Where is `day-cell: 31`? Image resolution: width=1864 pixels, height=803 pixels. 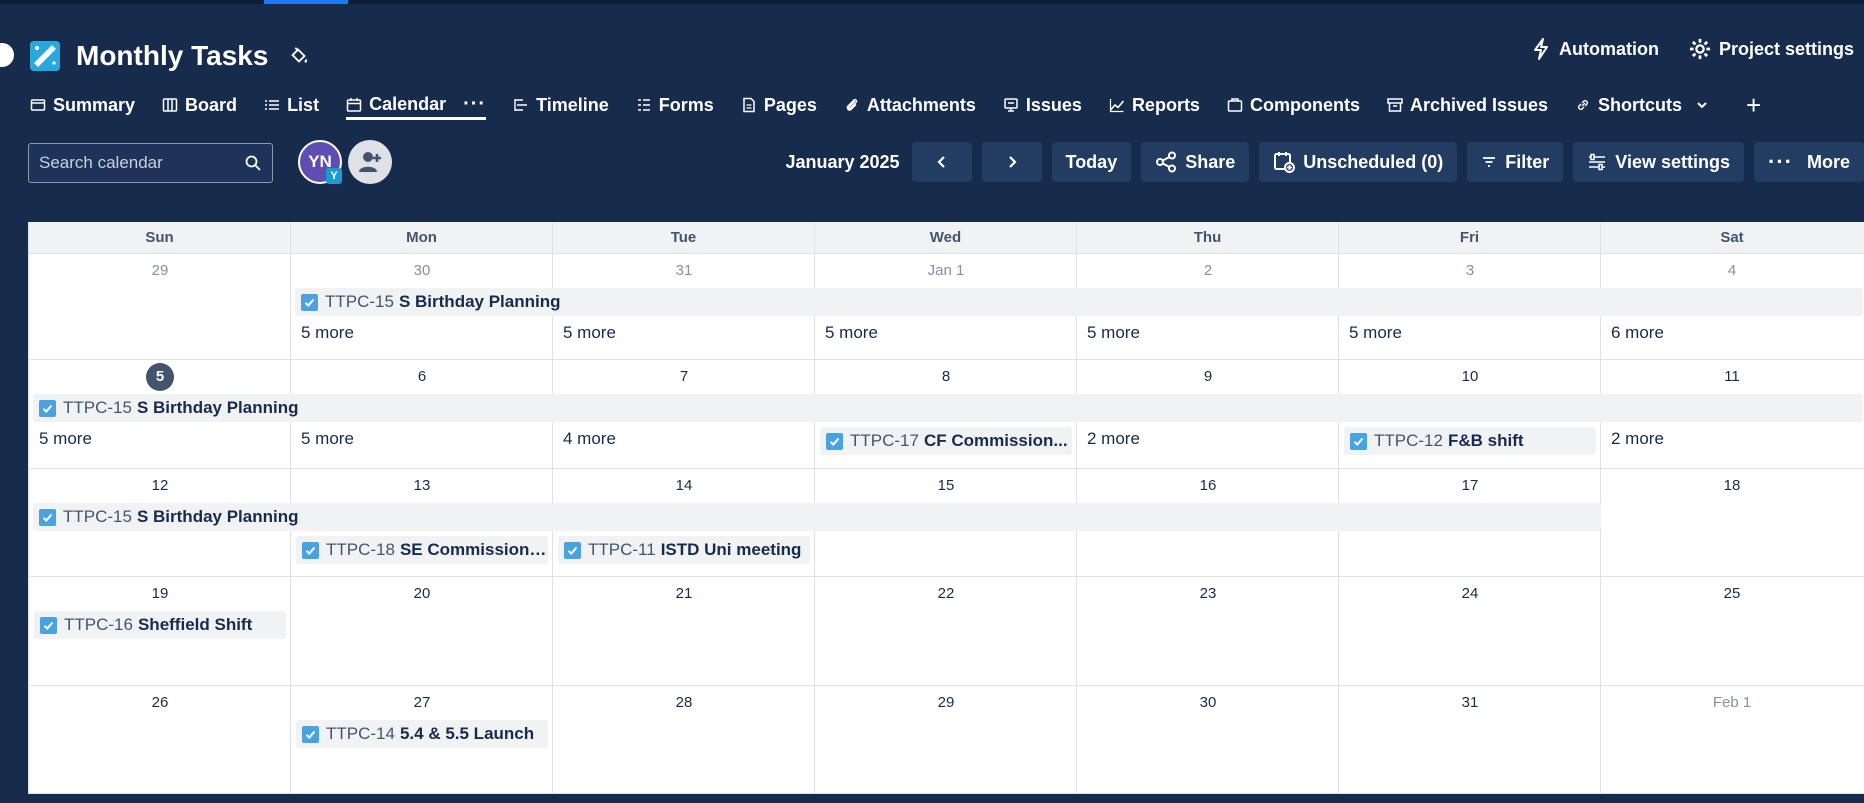
day-cell: 31 is located at coordinates (1470, 739).